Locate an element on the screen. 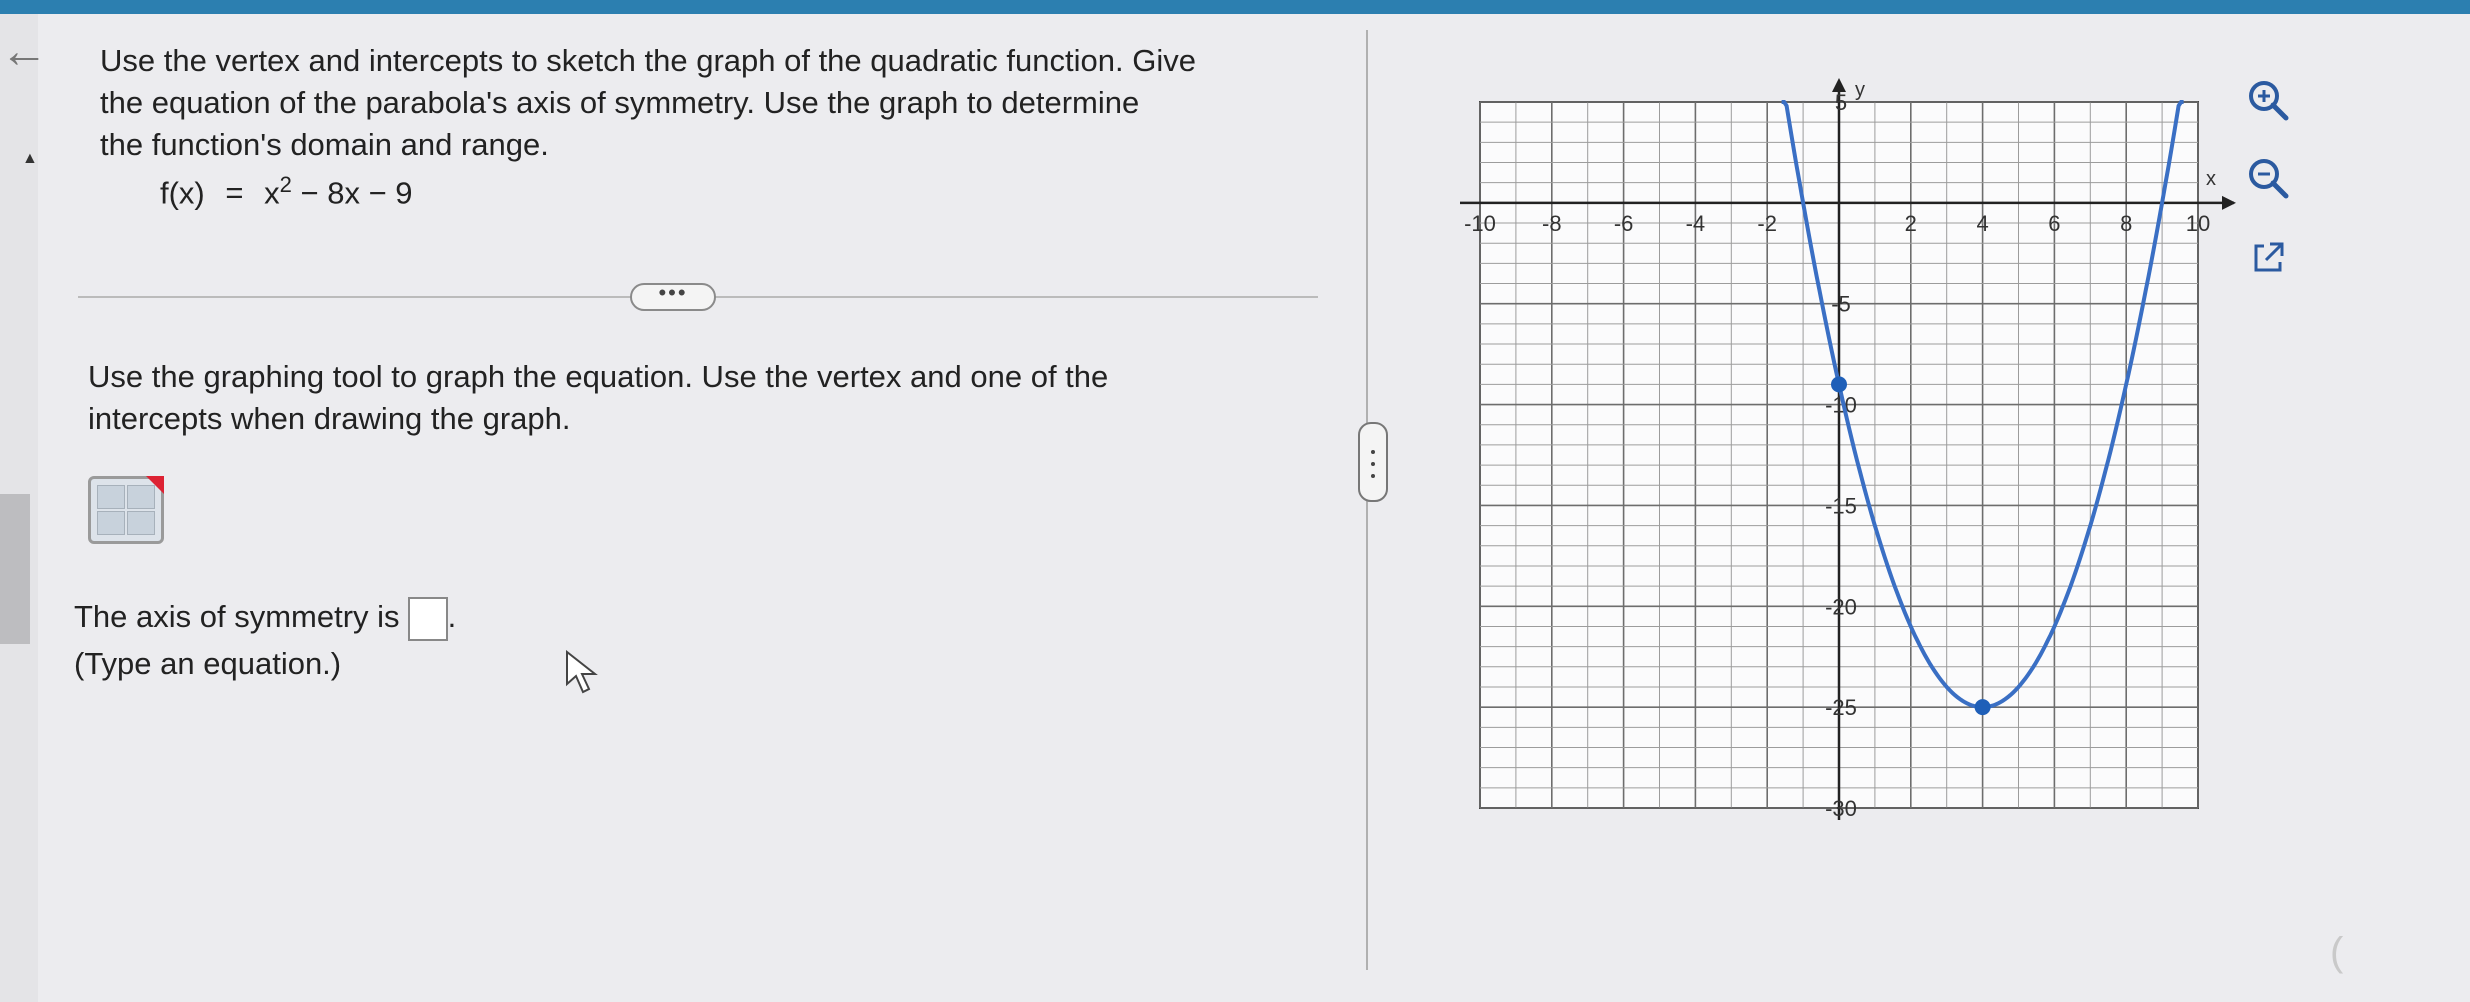 This screenshot has width=2470, height=1002. formula-base: x is located at coordinates (272, 193).